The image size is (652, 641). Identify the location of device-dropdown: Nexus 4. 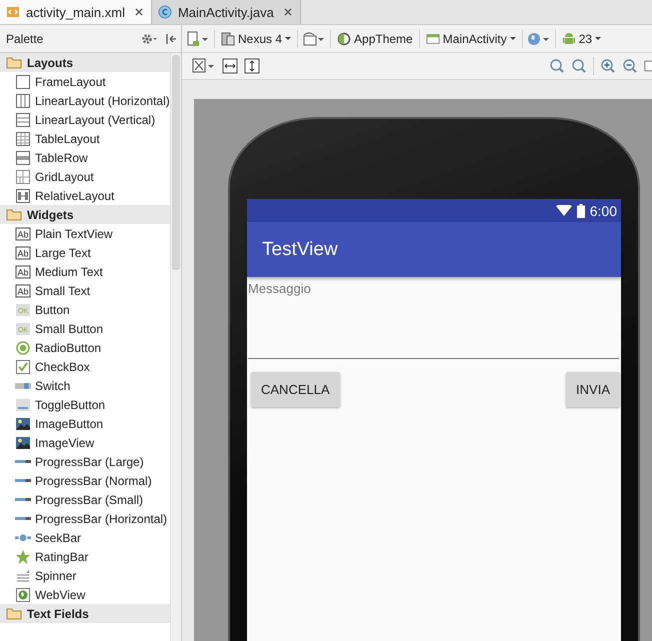
(256, 39).